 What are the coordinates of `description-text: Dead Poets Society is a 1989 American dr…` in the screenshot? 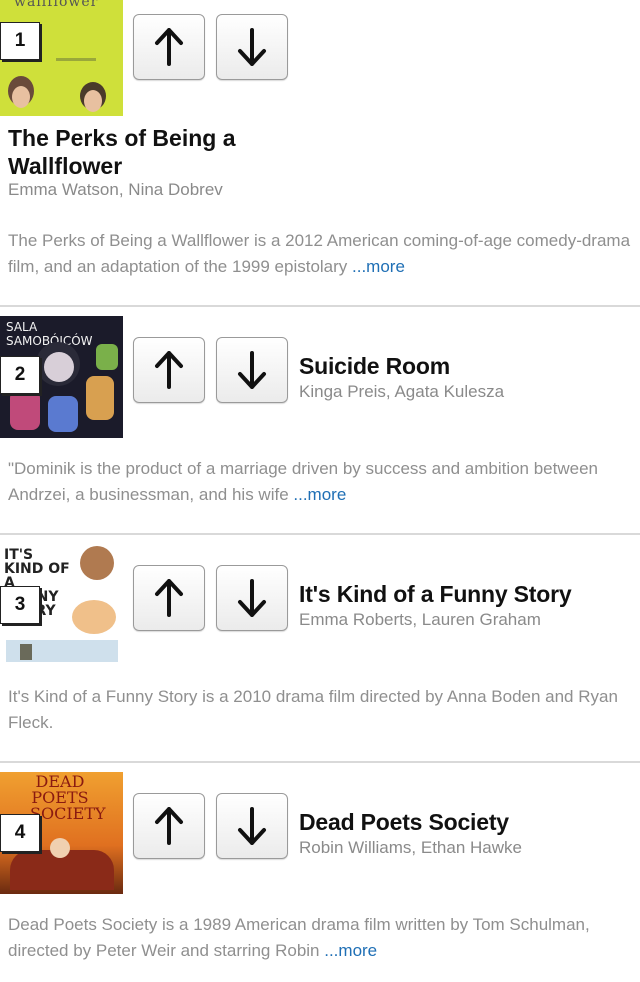 It's located at (299, 937).